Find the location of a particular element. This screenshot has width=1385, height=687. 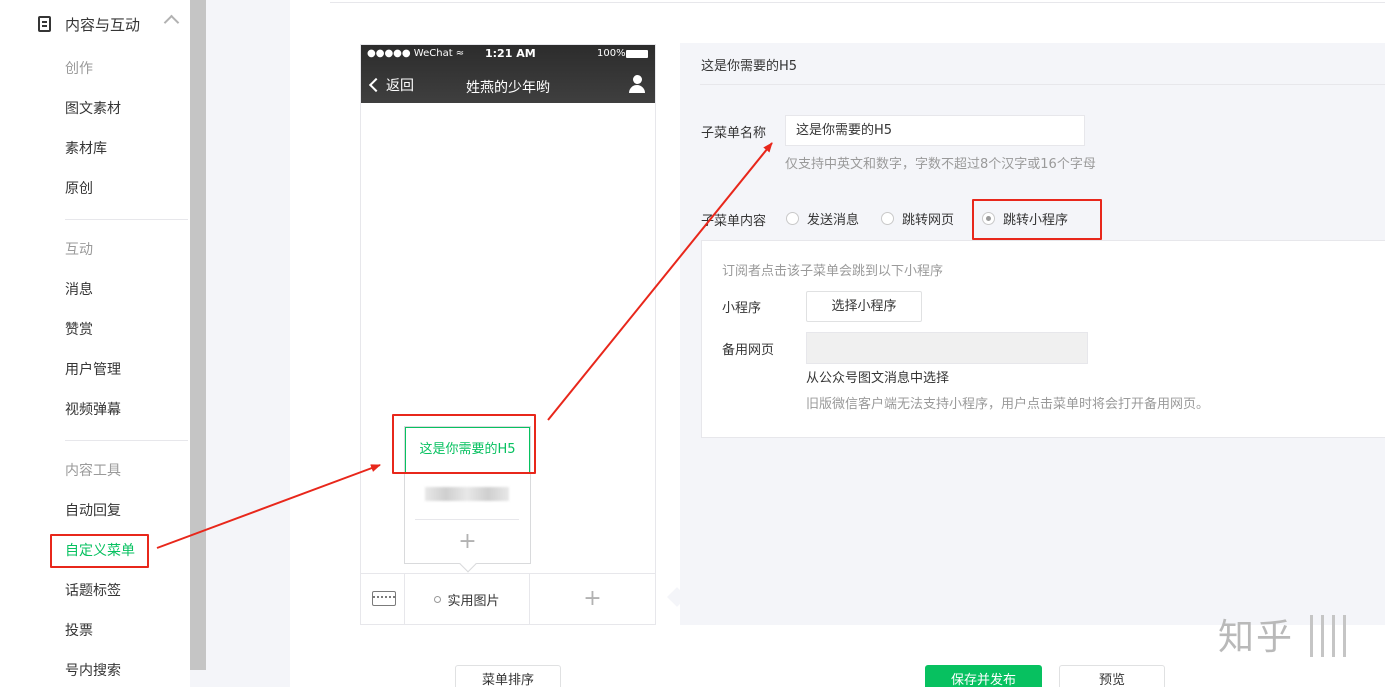

arrow-submenu-to-editor is located at coordinates (660, 281).